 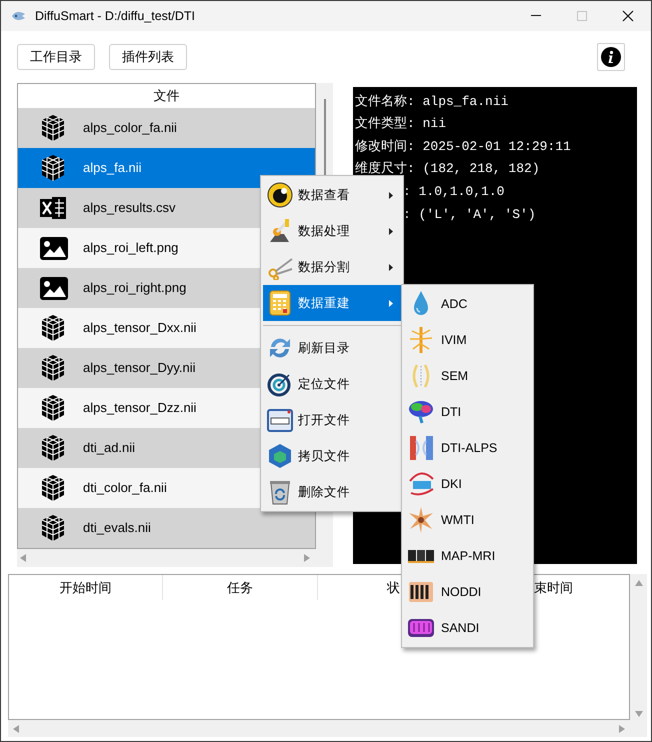 I want to click on target-icon, so click(x=280, y=384).